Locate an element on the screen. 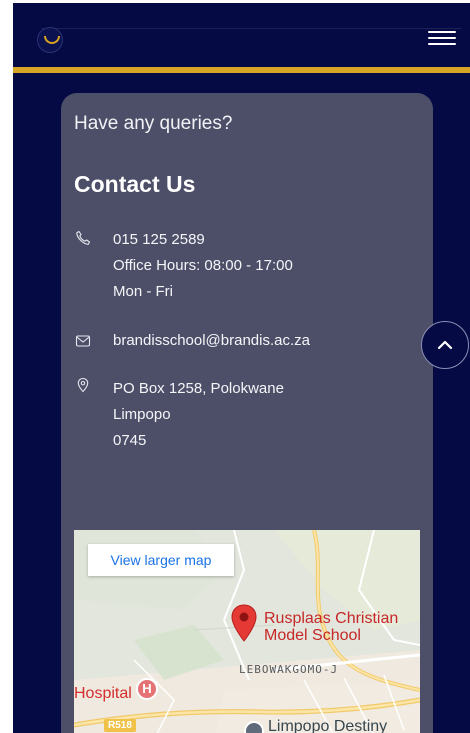 The image size is (470, 733). top-navigation-bar is located at coordinates (241, 35).